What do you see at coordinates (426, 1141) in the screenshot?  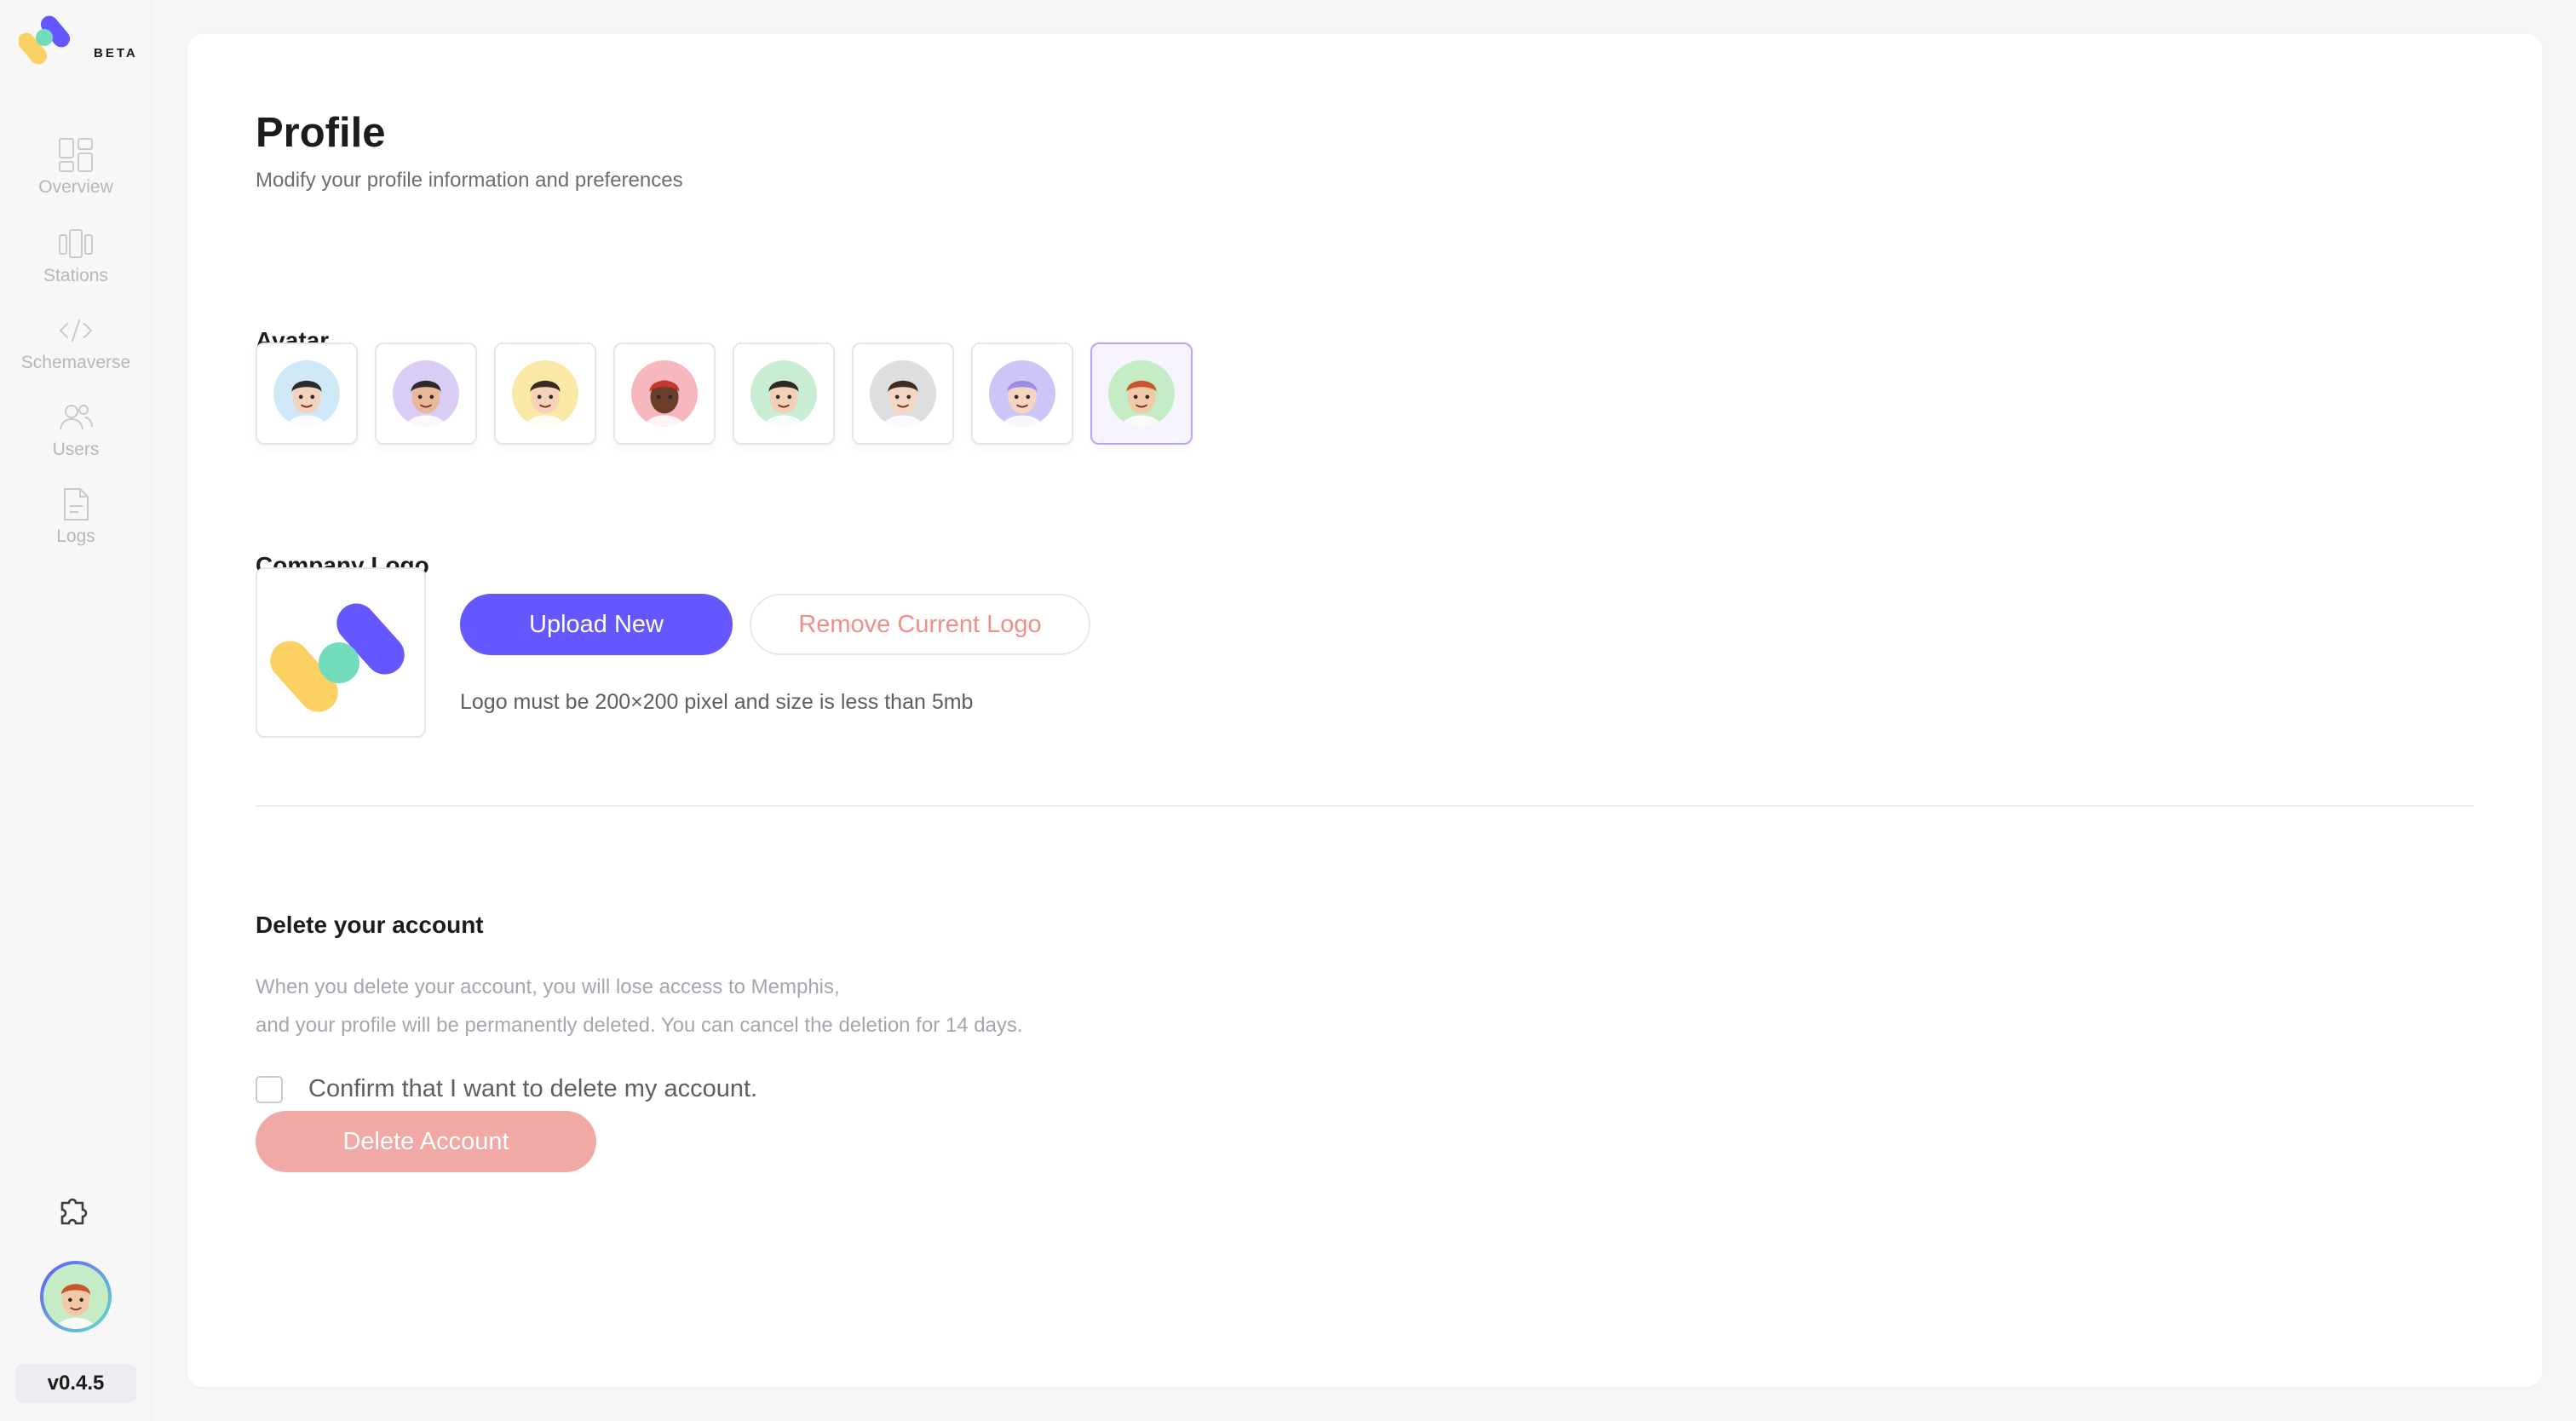 I see `delete-account-button: Delete Account` at bounding box center [426, 1141].